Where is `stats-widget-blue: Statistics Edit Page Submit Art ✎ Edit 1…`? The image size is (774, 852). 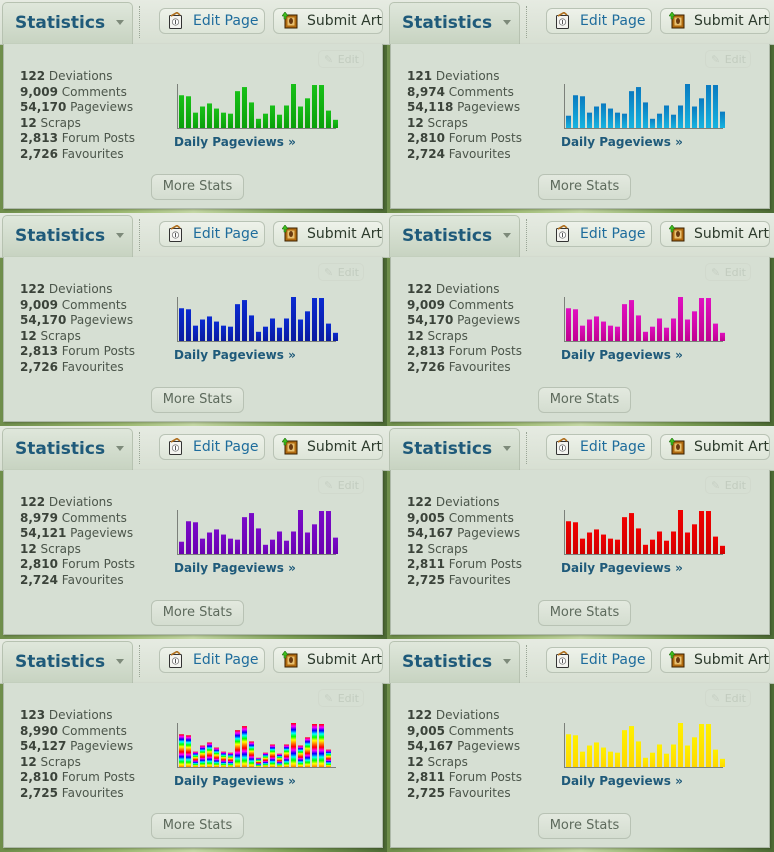 stats-widget-blue: Statistics Edit Page Submit Art ✎ Edit 1… is located at coordinates (580, 106).